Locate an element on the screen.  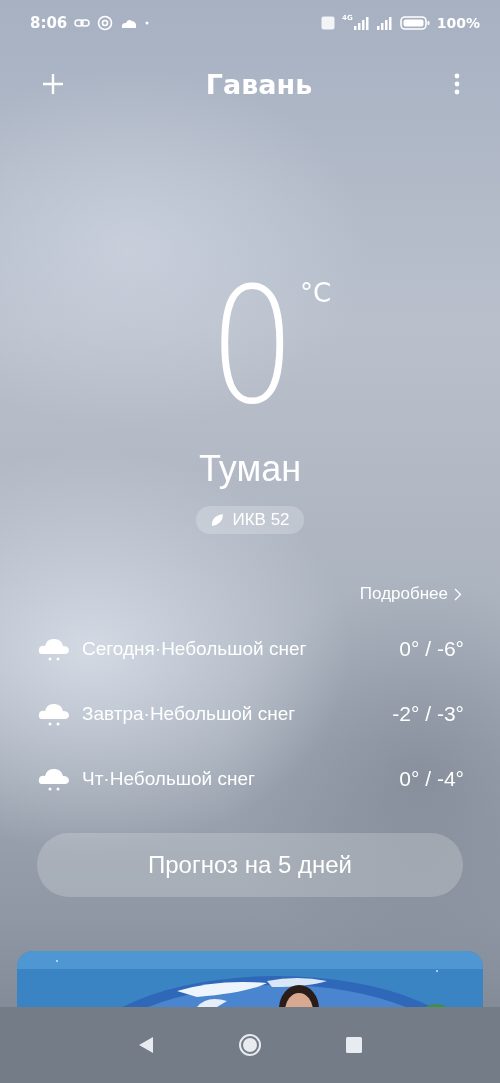
leaf-icon is located at coordinates (217, 520).